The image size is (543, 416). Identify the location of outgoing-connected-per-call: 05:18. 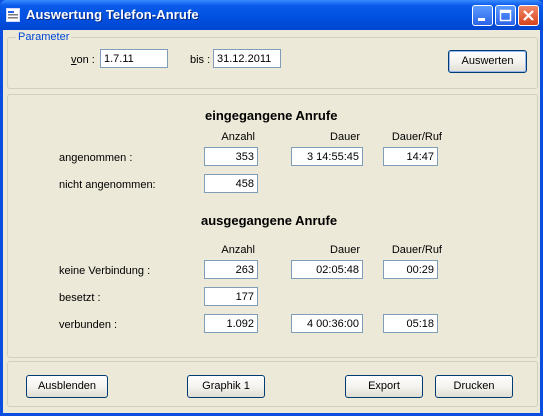
(410, 323).